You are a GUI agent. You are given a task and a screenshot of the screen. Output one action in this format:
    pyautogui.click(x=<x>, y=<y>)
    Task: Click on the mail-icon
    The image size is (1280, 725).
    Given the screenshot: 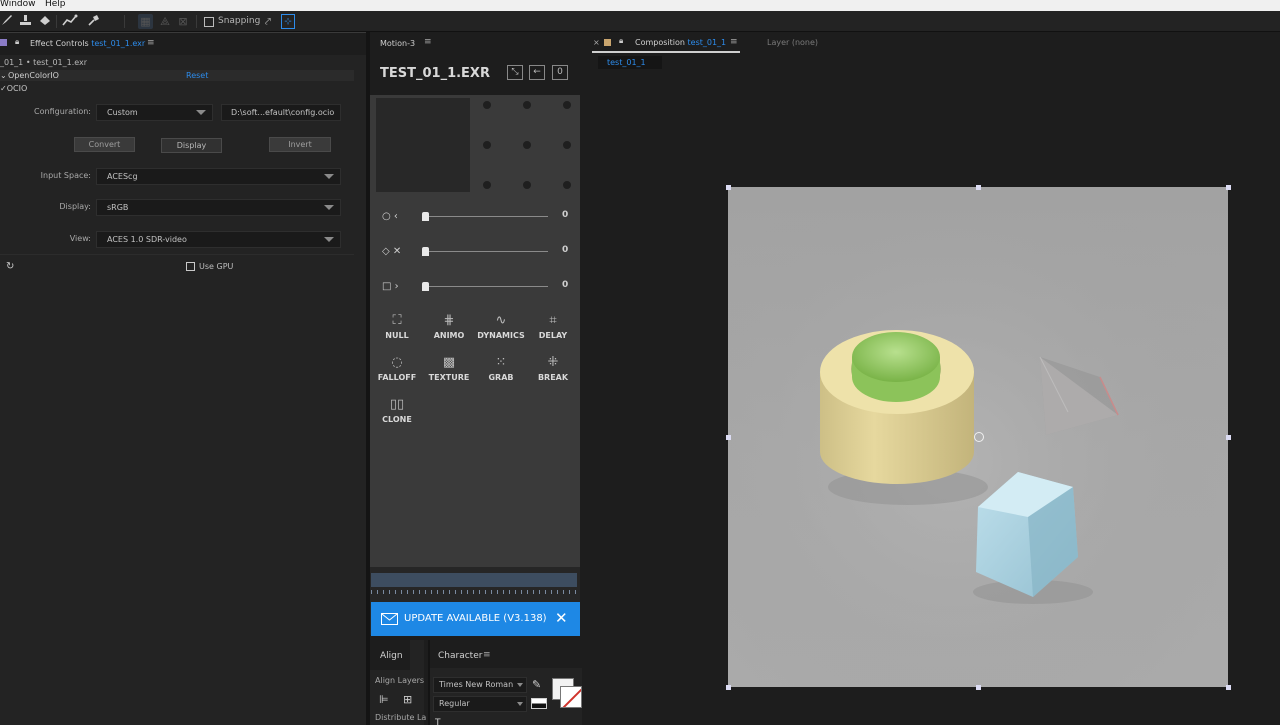 What is the action you would take?
    pyautogui.click(x=389, y=619)
    